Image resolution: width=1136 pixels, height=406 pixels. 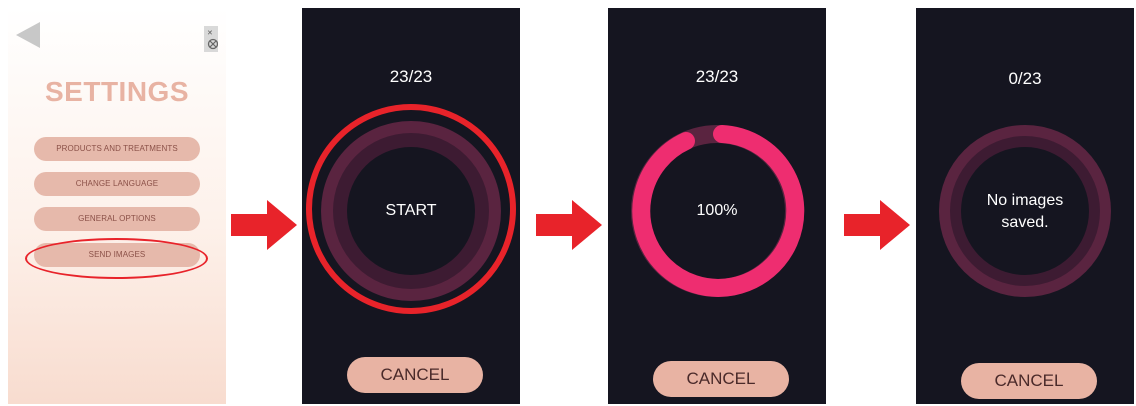 I want to click on status-line-2: saved., so click(x=1025, y=222).